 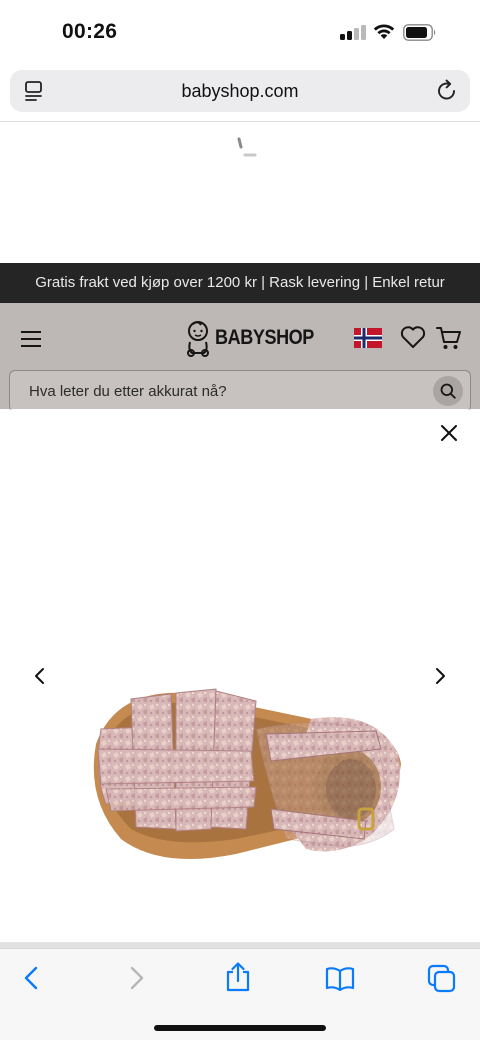 What do you see at coordinates (240, 121) in the screenshot?
I see `divider` at bounding box center [240, 121].